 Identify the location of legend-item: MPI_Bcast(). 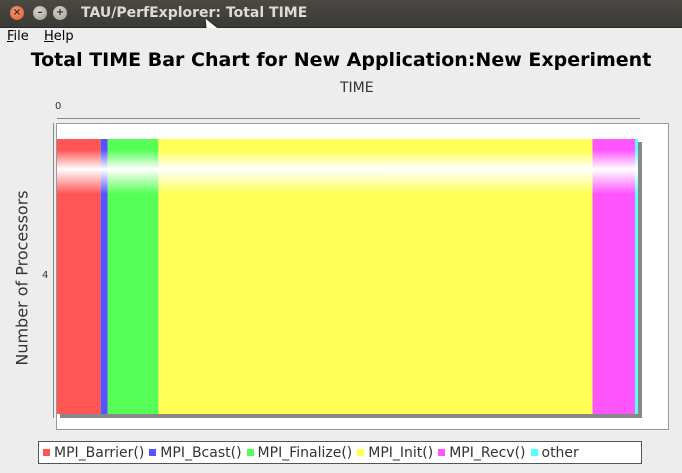
(195, 452).